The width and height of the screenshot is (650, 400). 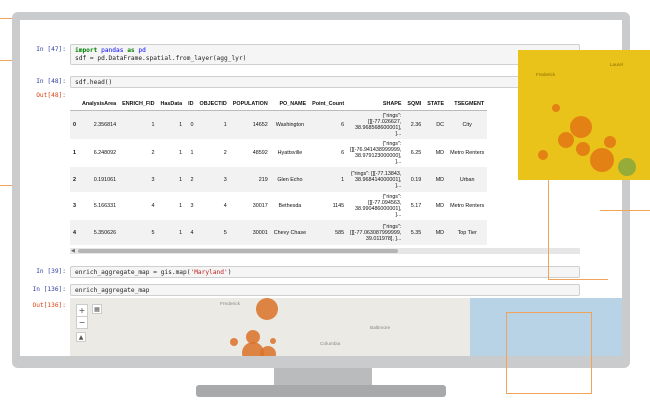 I want to click on table-cell: 30017, so click(x=260, y=206).